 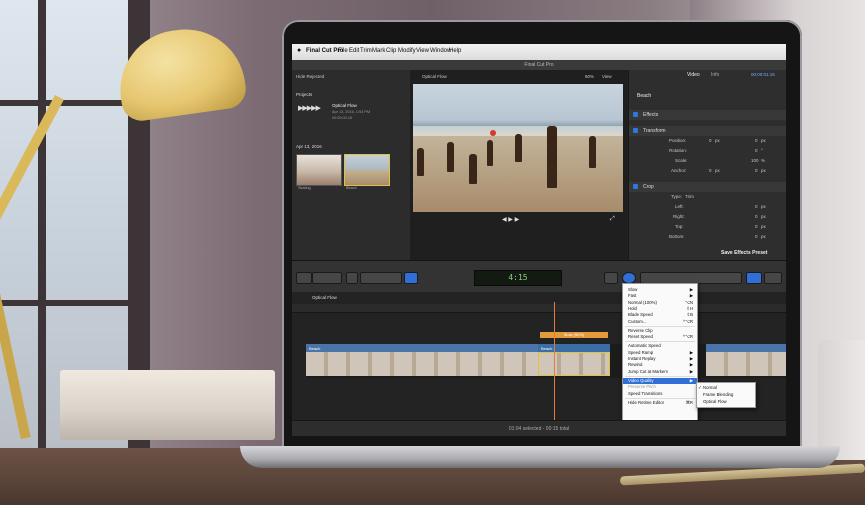 I want to click on retime-bar: Slow (50%), so click(x=574, y=335).